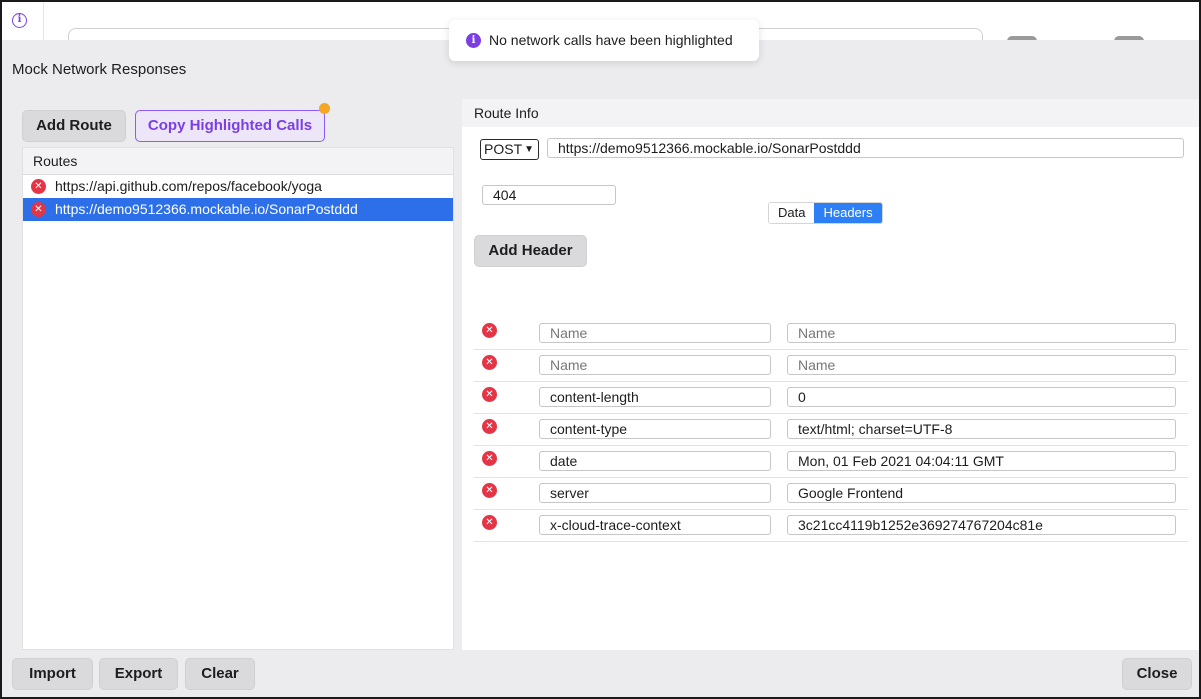  I want to click on header-value-input: Google Frontend, so click(981, 493).